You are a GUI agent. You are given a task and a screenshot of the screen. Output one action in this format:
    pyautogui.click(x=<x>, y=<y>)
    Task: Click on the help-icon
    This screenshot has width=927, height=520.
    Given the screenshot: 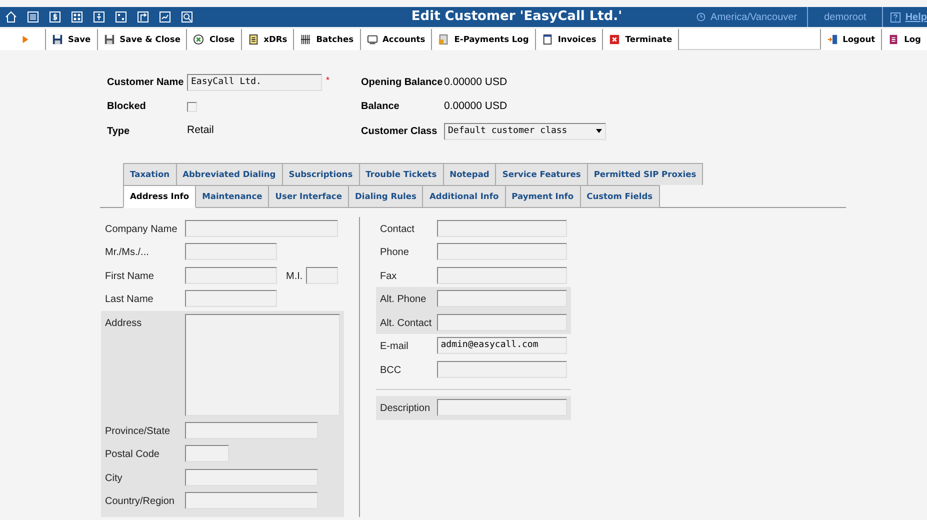 What is the action you would take?
    pyautogui.click(x=896, y=17)
    